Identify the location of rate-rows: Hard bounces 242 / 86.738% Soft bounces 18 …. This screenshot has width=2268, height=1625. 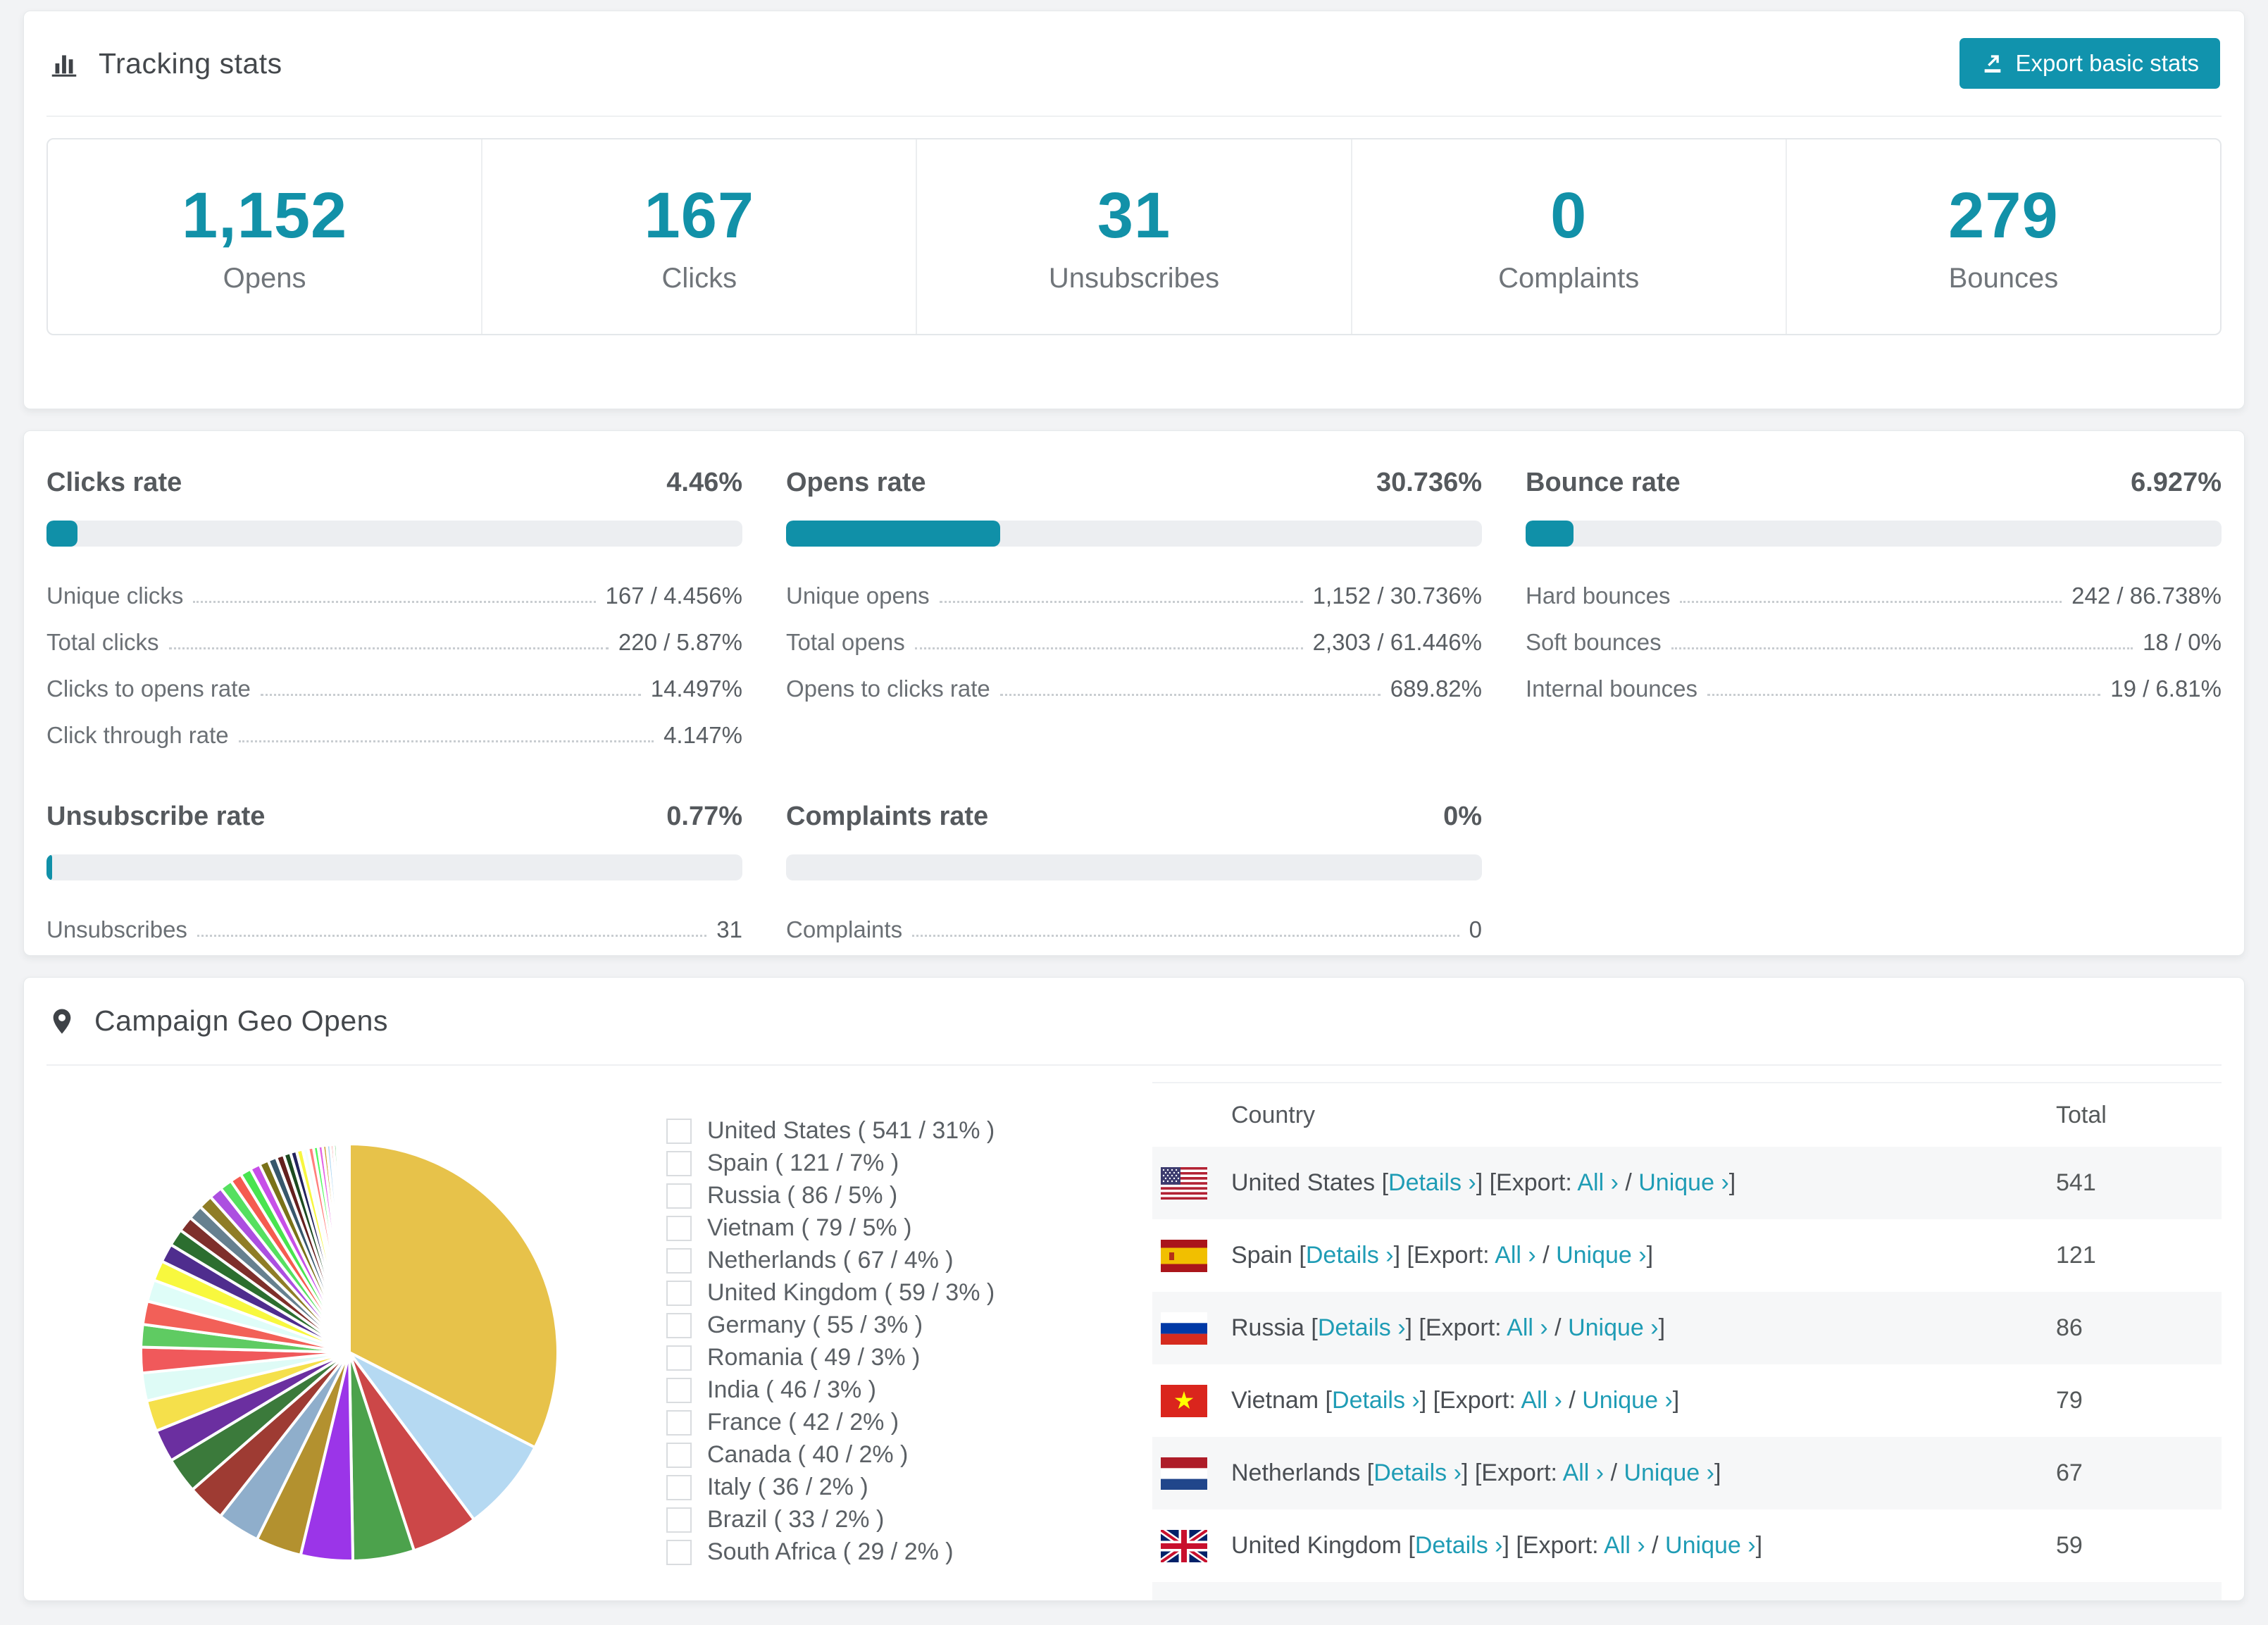
(1874, 641).